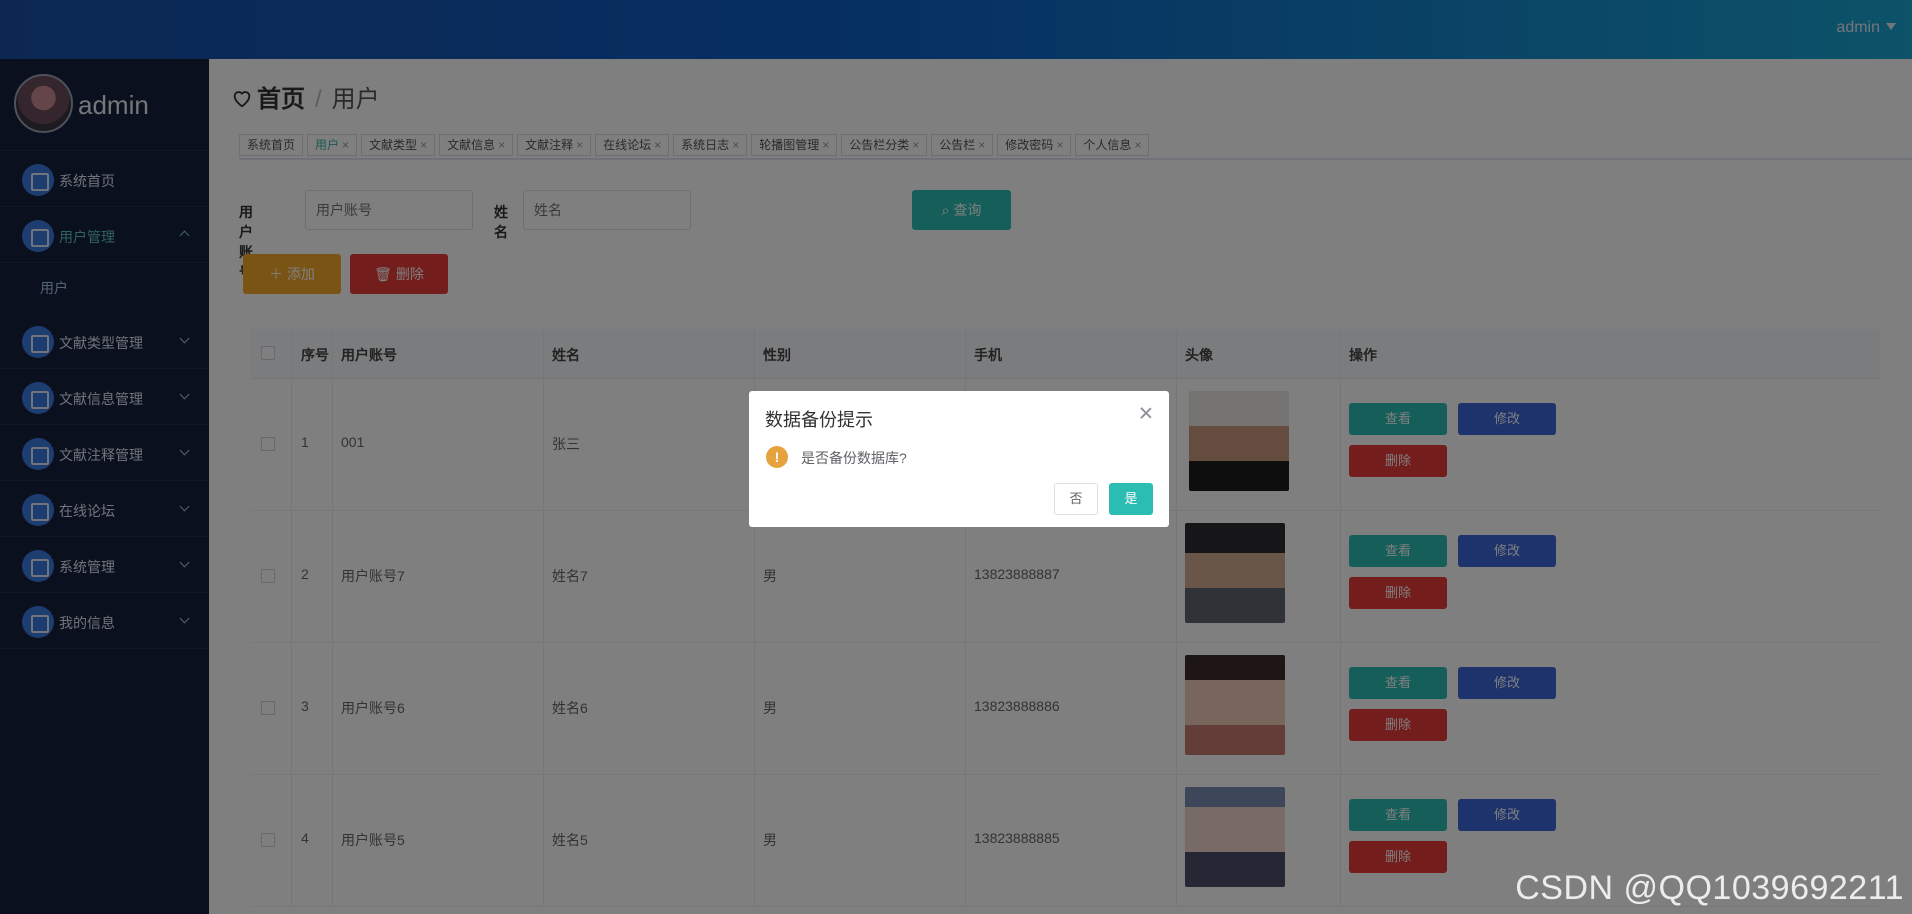 This screenshot has width=1912, height=914. Describe the element at coordinates (854, 458) in the screenshot. I see `dialog-message: 是否备份数据库?` at that location.